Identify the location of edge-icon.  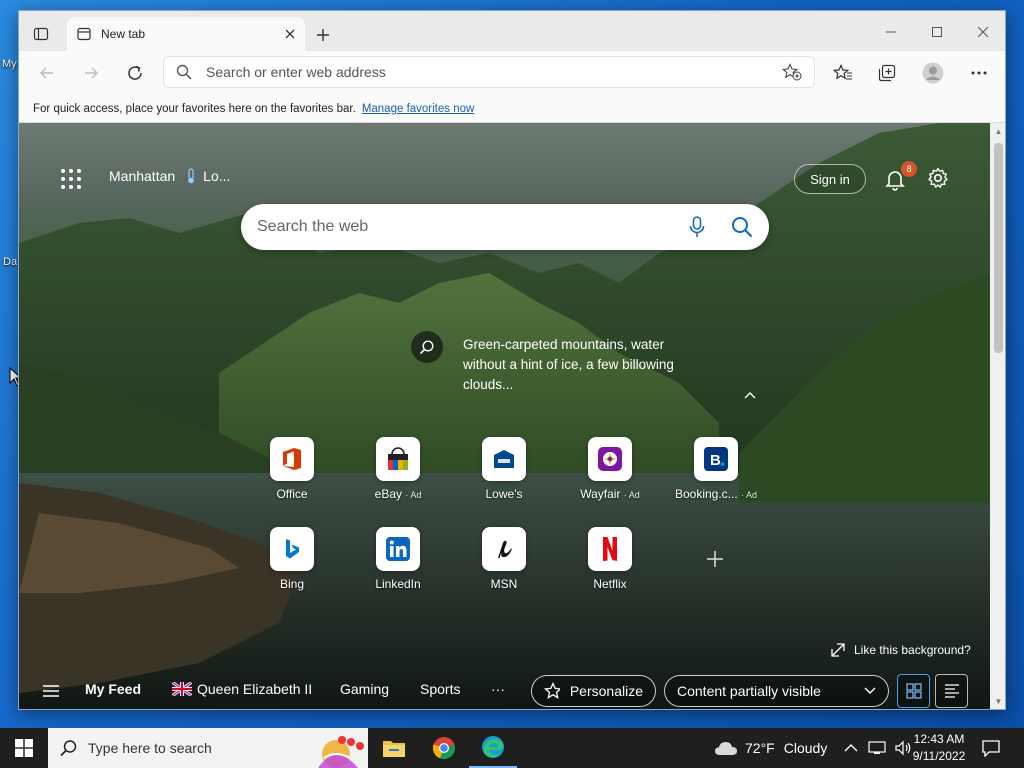
(493, 747).